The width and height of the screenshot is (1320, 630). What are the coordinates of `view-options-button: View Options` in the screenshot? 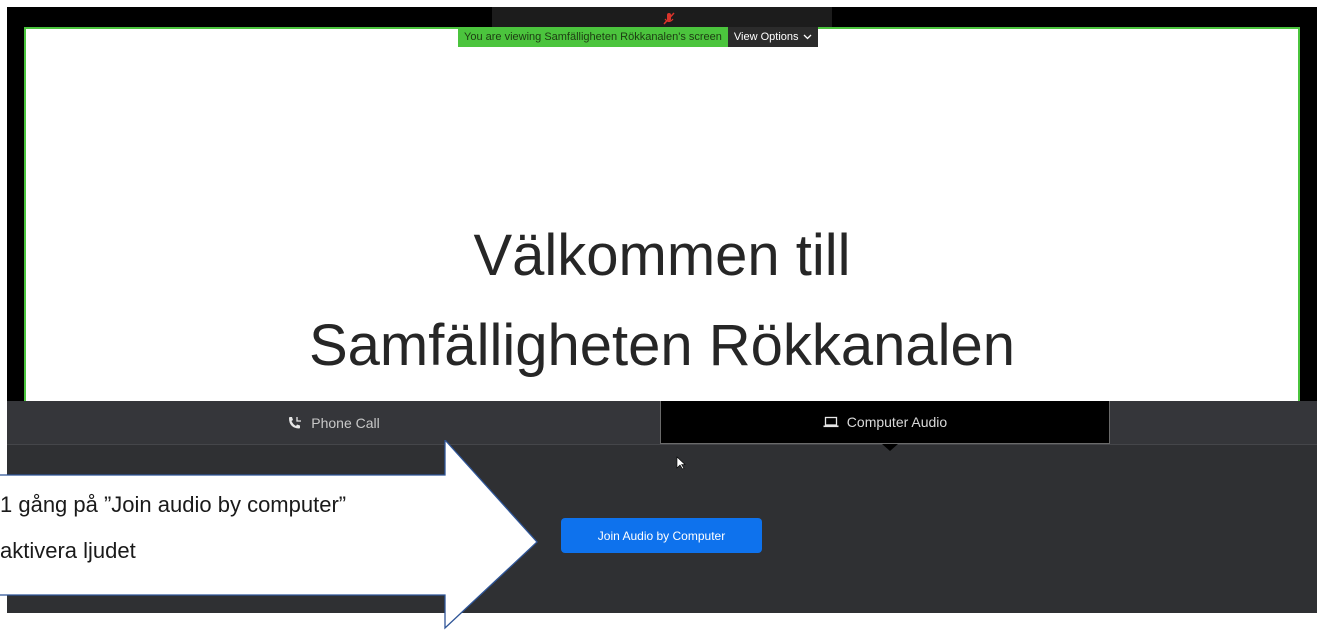 It's located at (772, 37).